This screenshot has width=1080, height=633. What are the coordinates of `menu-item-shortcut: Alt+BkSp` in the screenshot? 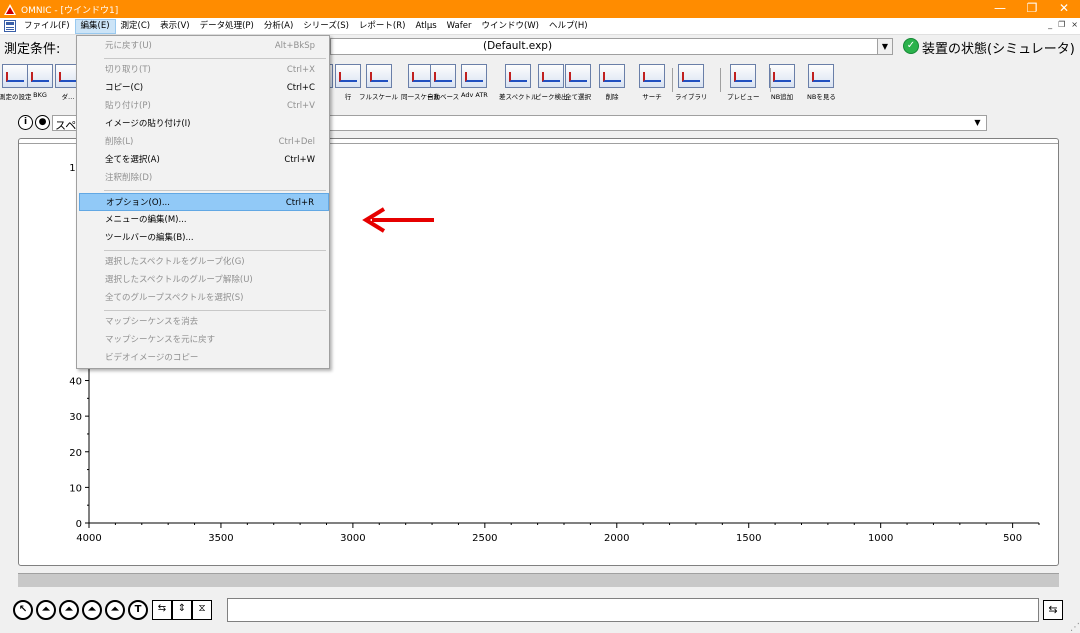 It's located at (294, 46).